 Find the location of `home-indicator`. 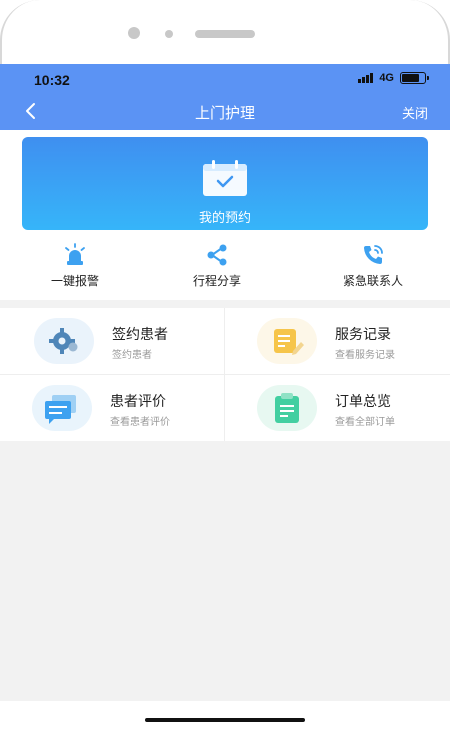

home-indicator is located at coordinates (225, 720).